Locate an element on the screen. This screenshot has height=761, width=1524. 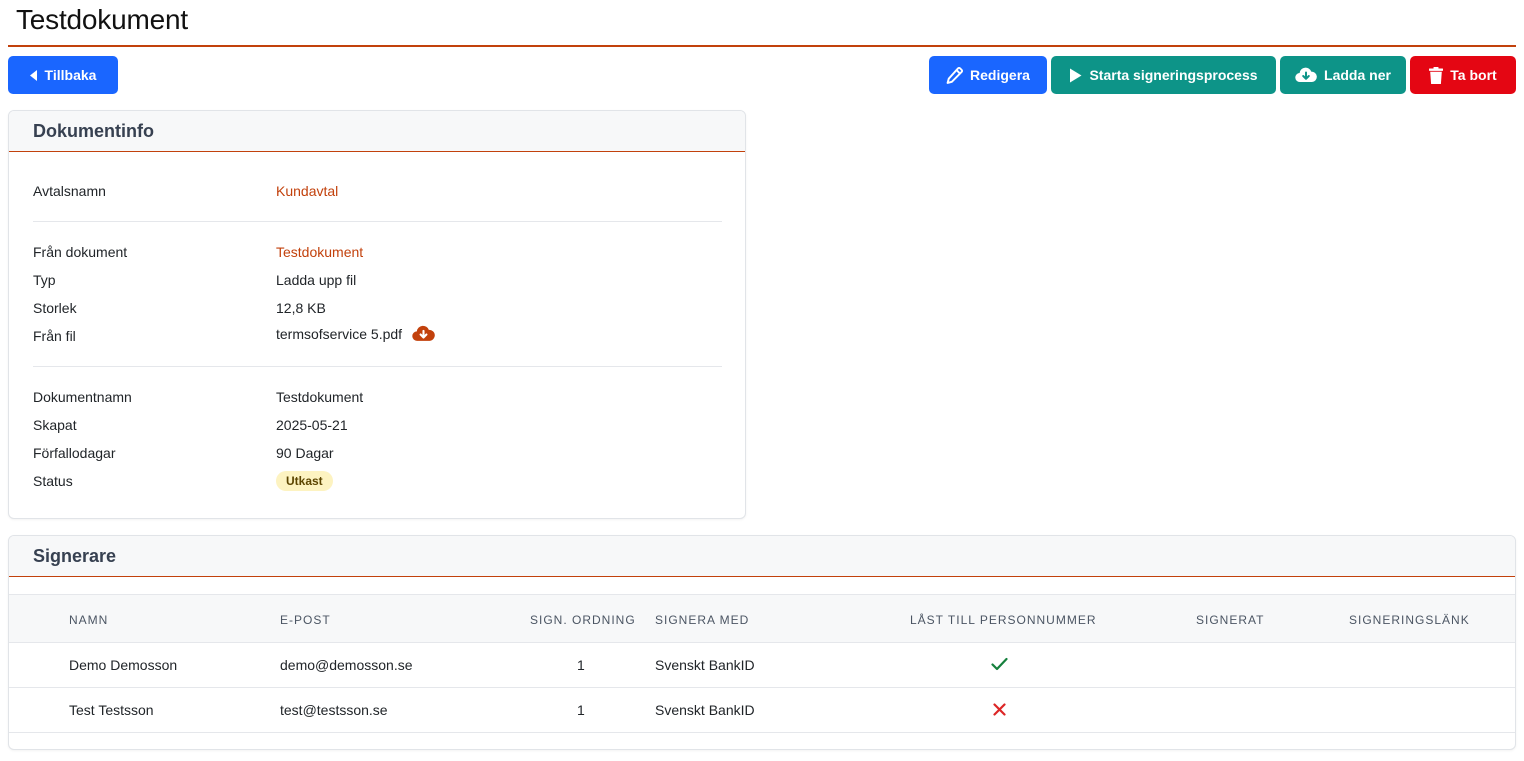
document-info-title: Dokumentinfo is located at coordinates (93, 130).